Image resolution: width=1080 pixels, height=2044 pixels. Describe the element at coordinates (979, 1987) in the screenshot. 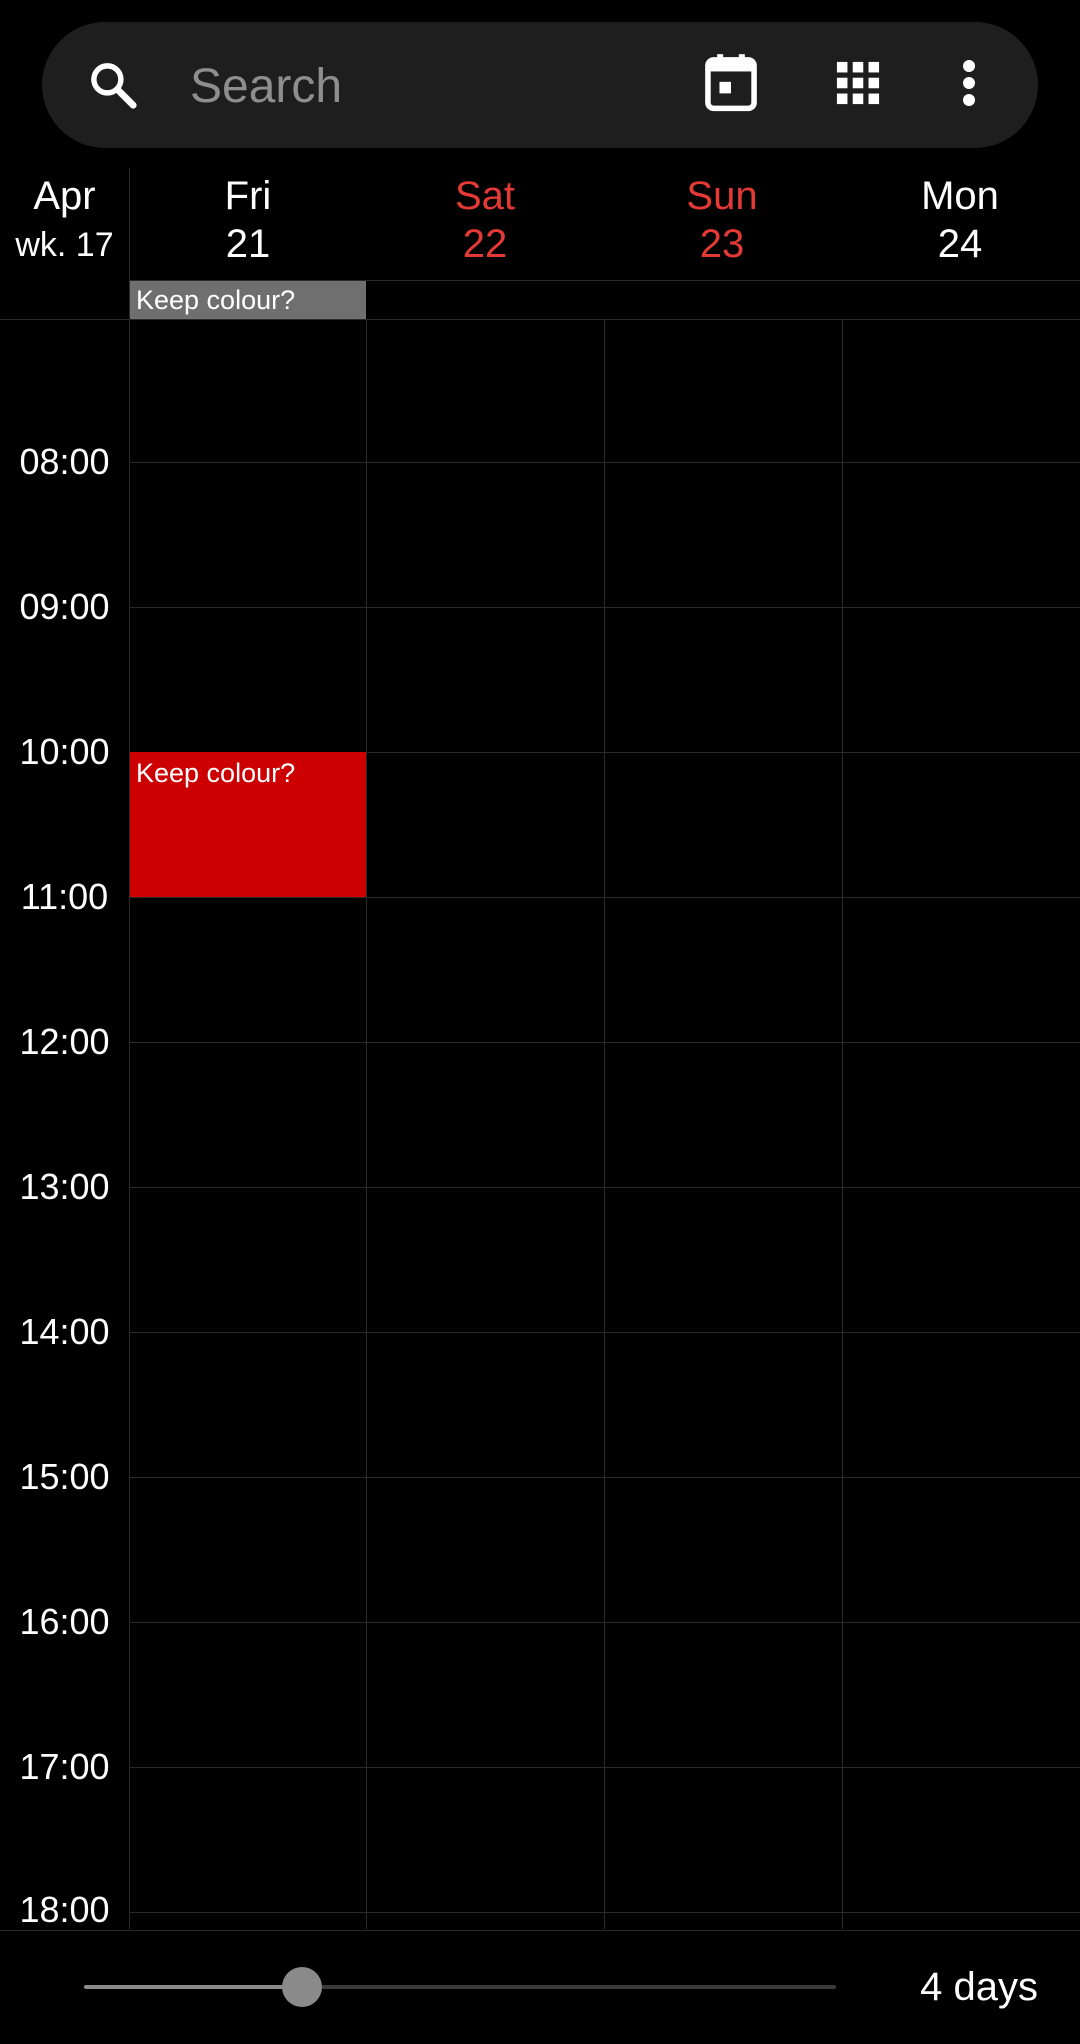

I see `days-count-label: 4 days` at that location.